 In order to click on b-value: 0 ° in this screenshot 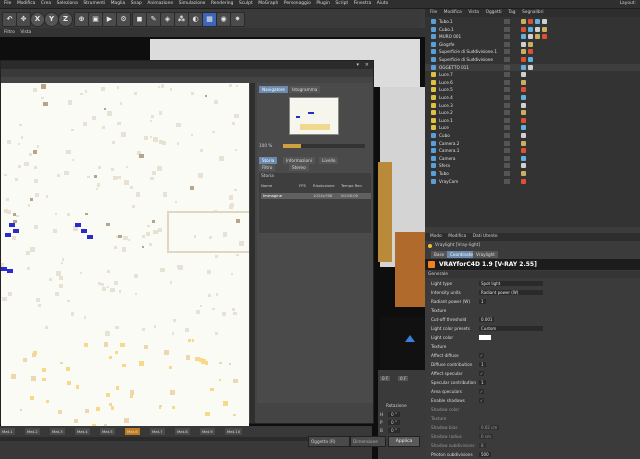, I will do `click(394, 430)`.